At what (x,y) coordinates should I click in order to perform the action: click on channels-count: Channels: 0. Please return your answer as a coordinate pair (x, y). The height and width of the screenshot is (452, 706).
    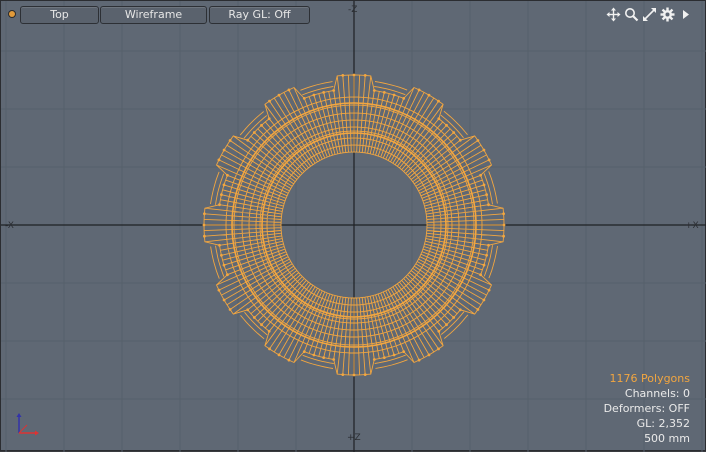
    Looking at the image, I should click on (657, 393).